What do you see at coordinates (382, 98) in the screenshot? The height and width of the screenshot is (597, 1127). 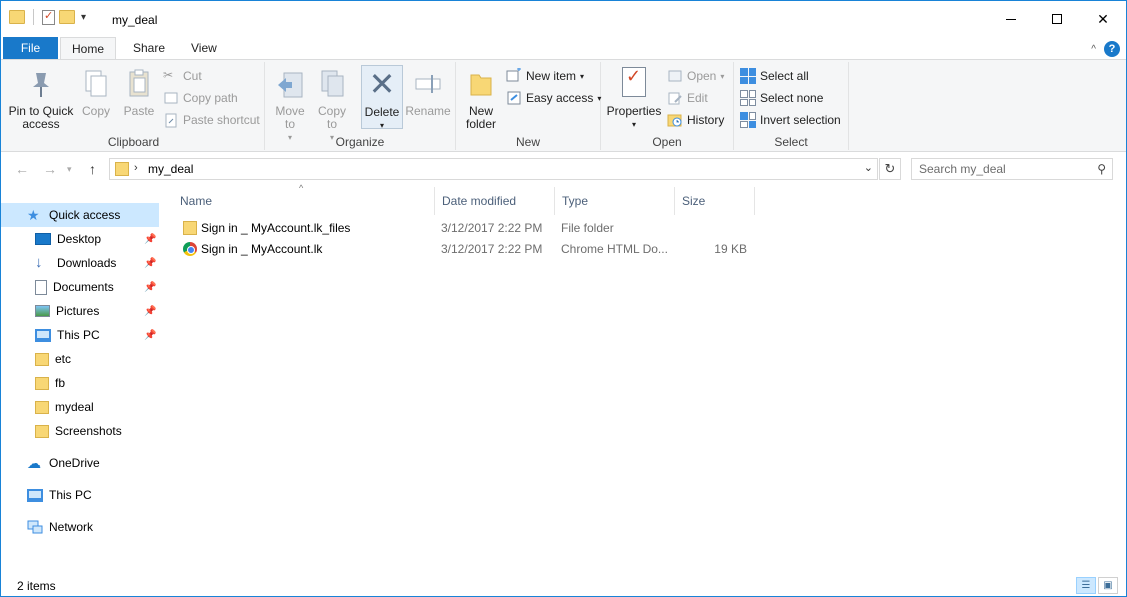 I see `delete-button: ✕ Delete ▾` at bounding box center [382, 98].